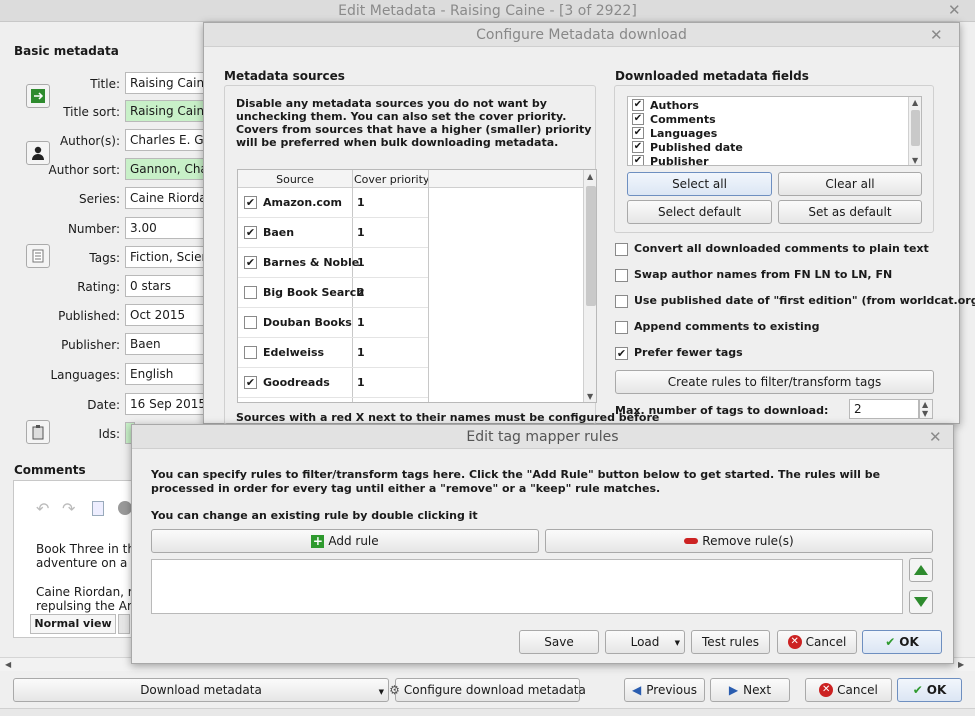  Describe the element at coordinates (410, 383) in the screenshot. I see `source-row: ✔ Goodreads 1` at that location.